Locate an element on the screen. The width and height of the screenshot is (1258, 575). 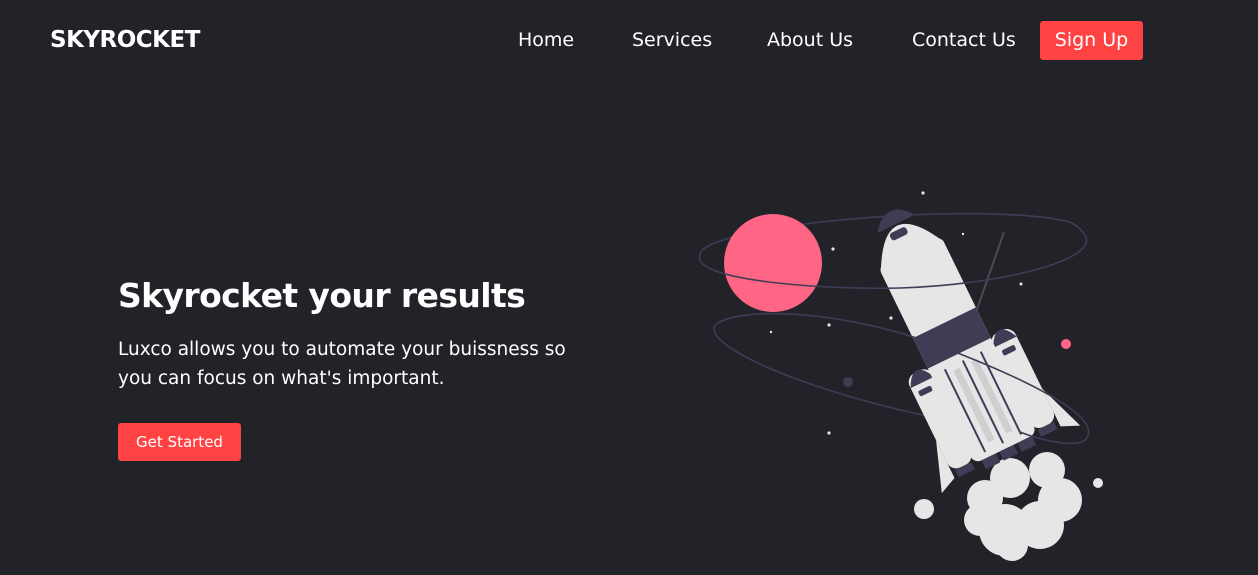
rocket-icon is located at coordinates (979, 351).